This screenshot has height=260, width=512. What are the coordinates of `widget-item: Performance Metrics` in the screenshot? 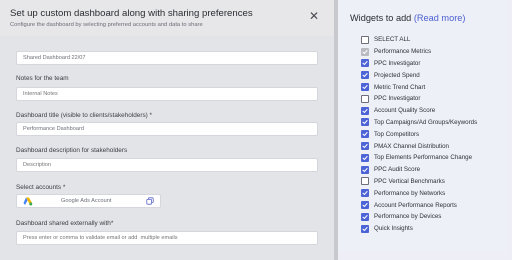 It's located at (419, 52).